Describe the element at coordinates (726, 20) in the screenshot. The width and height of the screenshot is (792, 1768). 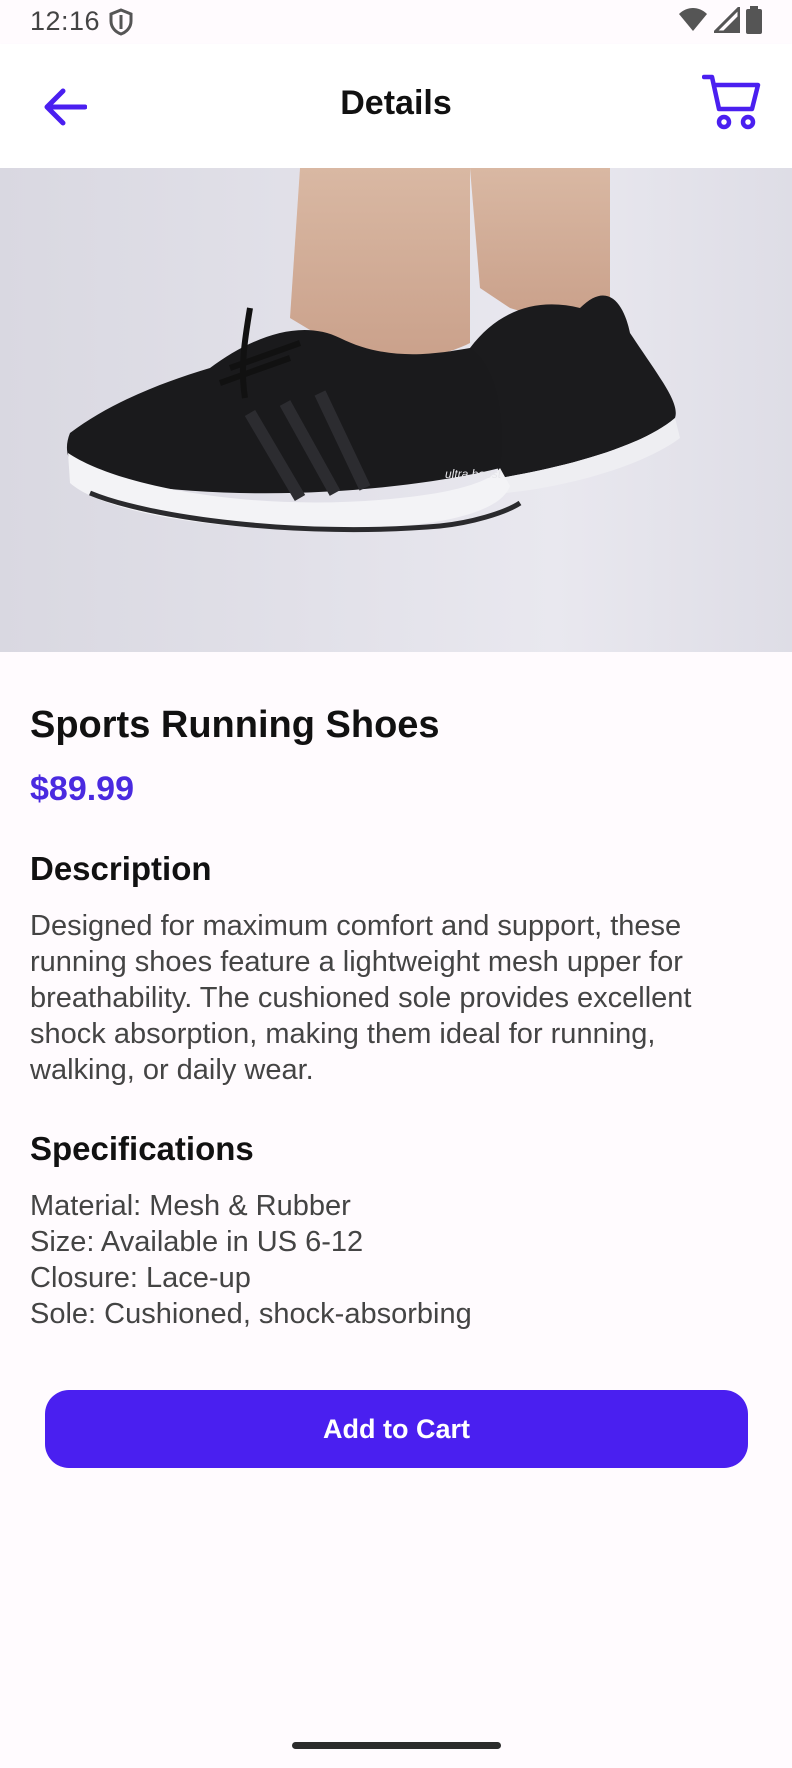
I see `cell-signal-icon` at that location.